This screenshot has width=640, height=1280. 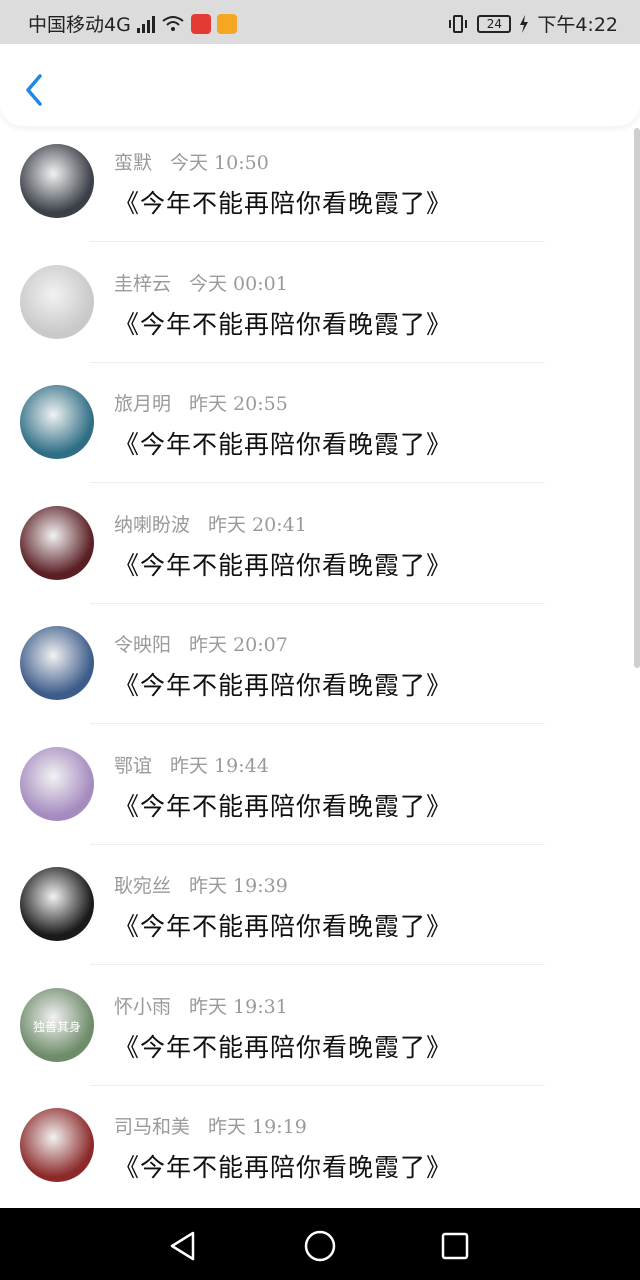 What do you see at coordinates (238, 645) in the screenshot?
I see `timestamp: 昨天 20:07` at bounding box center [238, 645].